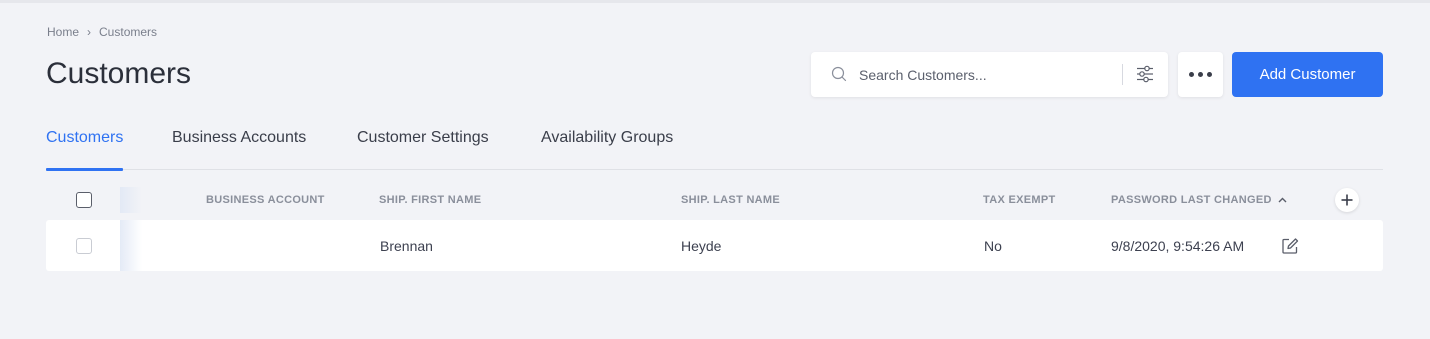 The height and width of the screenshot is (339, 1430). Describe the element at coordinates (839, 76) in the screenshot. I see `search-icon` at that location.